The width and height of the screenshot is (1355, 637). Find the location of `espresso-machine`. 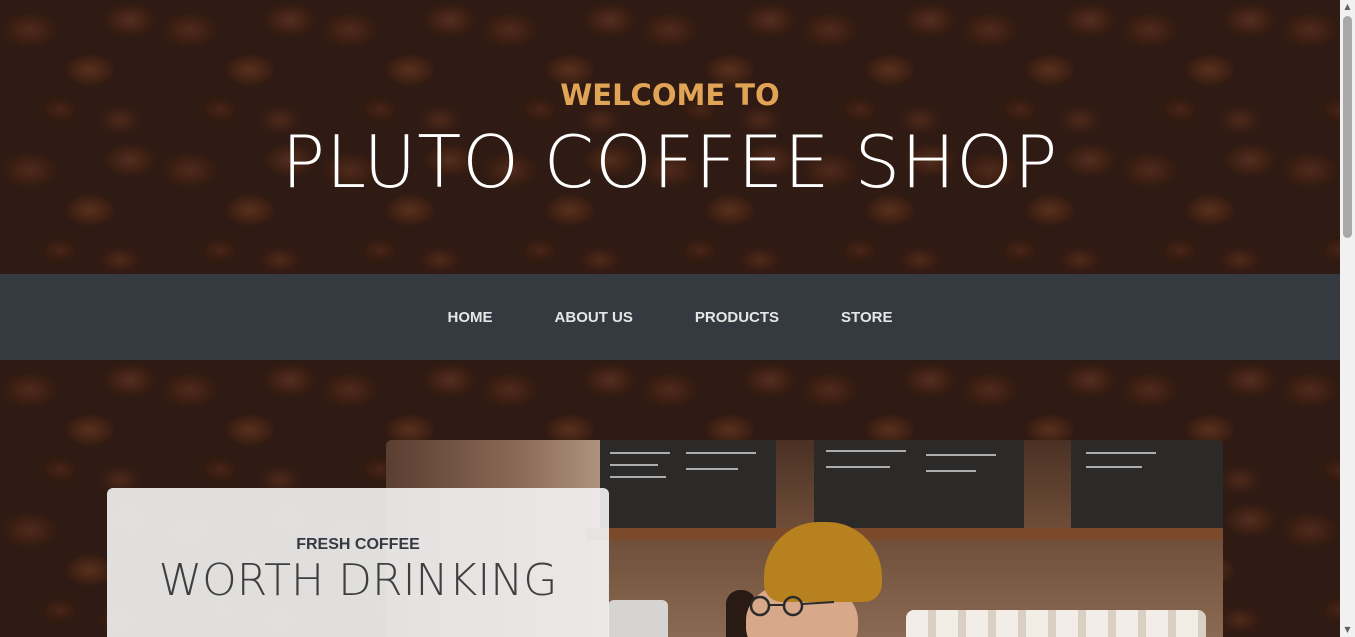

espresso-machine is located at coordinates (638, 618).